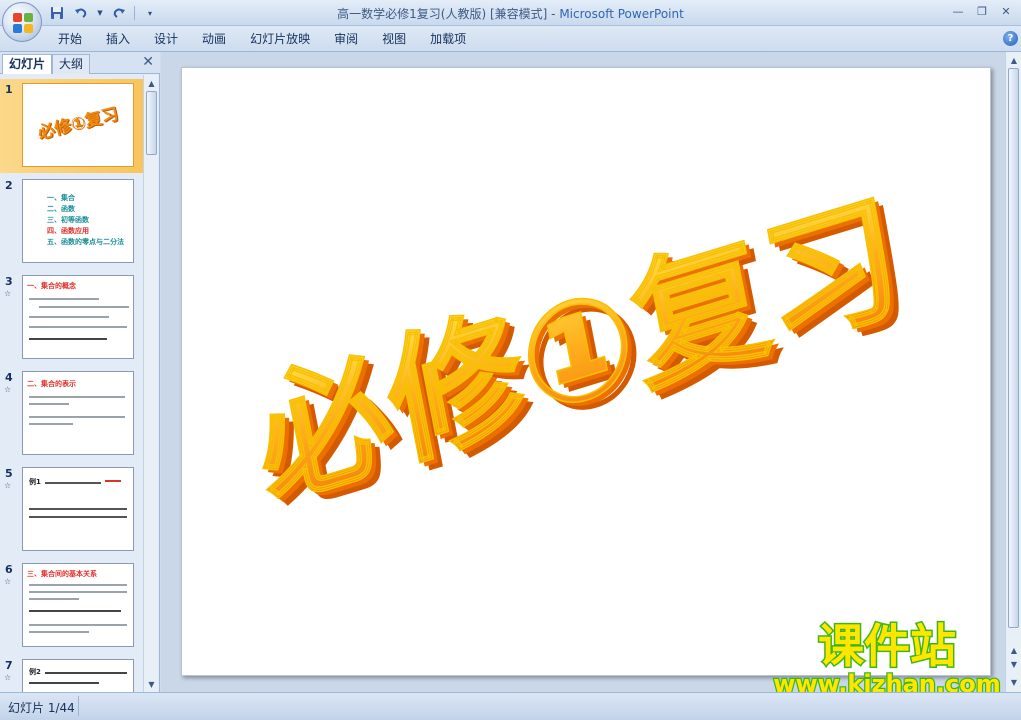 Image resolution: width=1021 pixels, height=720 pixels. I want to click on thumbnail-number: 6, so click(9, 569).